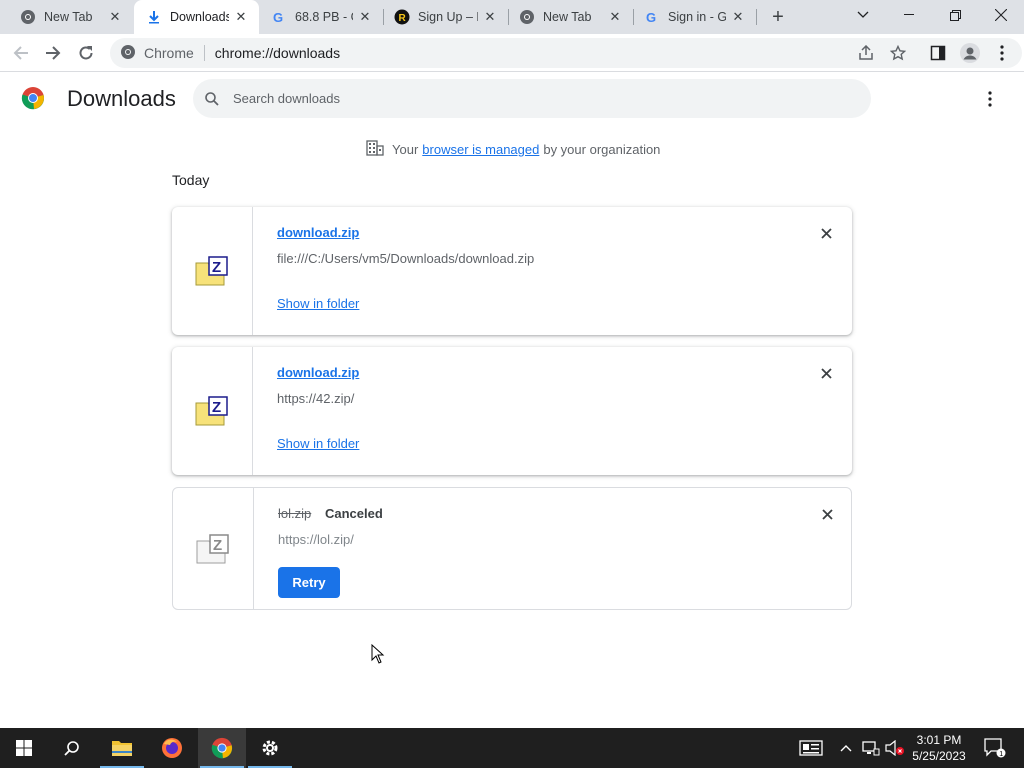 The width and height of the screenshot is (1024, 768). What do you see at coordinates (309, 582) in the screenshot?
I see `retry-button: Retry` at bounding box center [309, 582].